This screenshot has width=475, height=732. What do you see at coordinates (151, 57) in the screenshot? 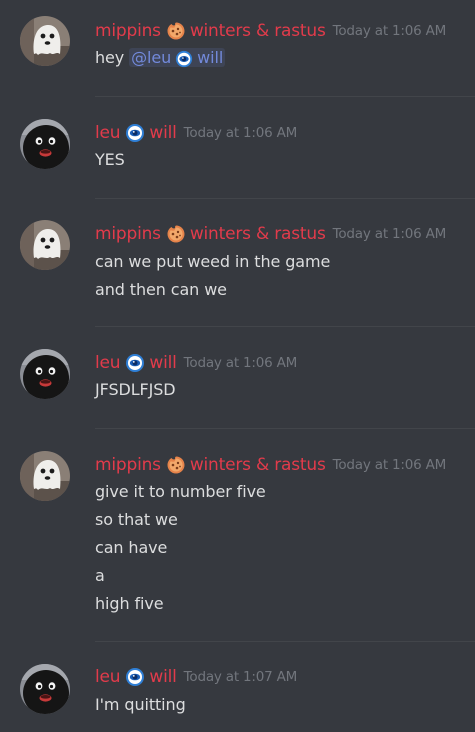
I see `mention-name: @leu` at bounding box center [151, 57].